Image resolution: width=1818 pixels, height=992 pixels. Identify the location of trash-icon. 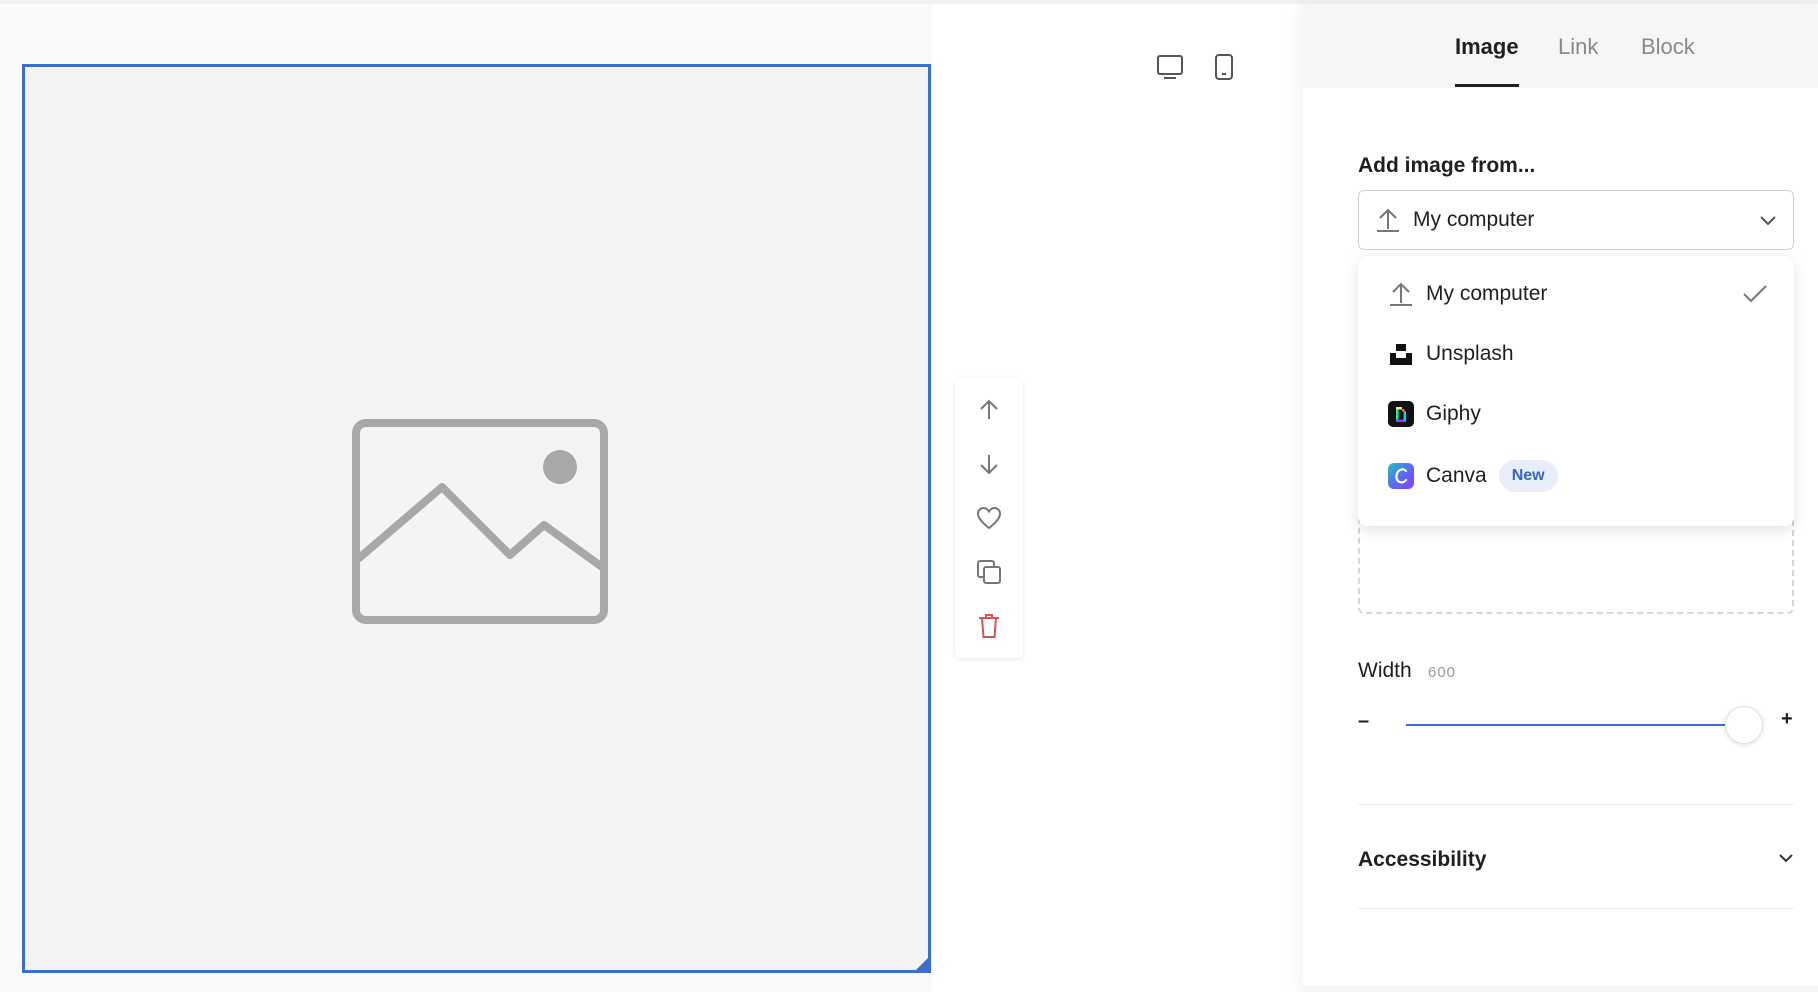
(989, 626).